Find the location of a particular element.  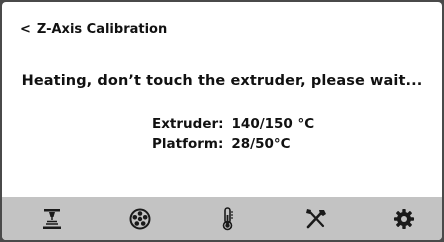

filament-icon is located at coordinates (140, 218).